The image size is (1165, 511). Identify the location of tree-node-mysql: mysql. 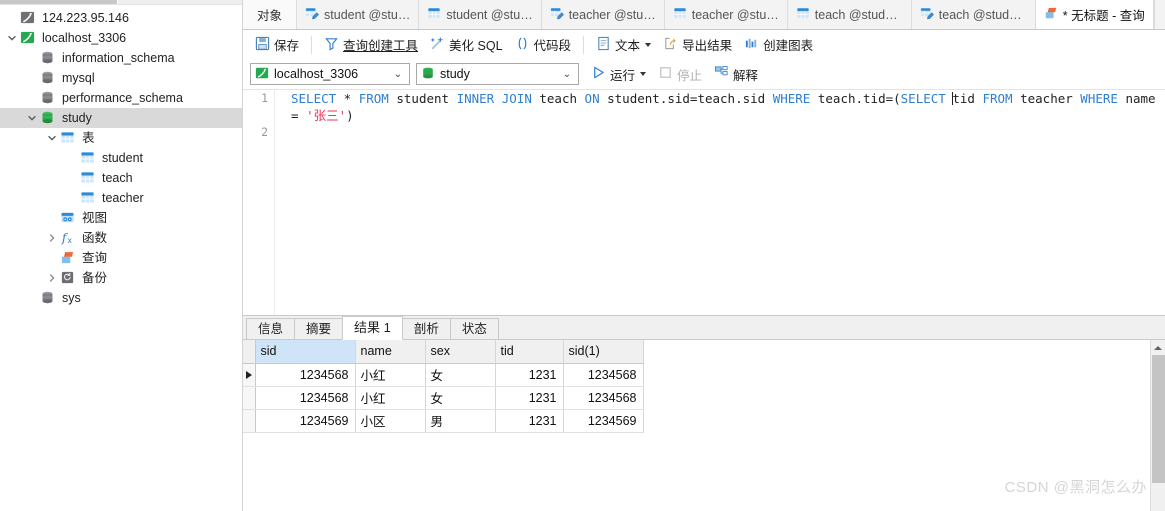
(121, 78).